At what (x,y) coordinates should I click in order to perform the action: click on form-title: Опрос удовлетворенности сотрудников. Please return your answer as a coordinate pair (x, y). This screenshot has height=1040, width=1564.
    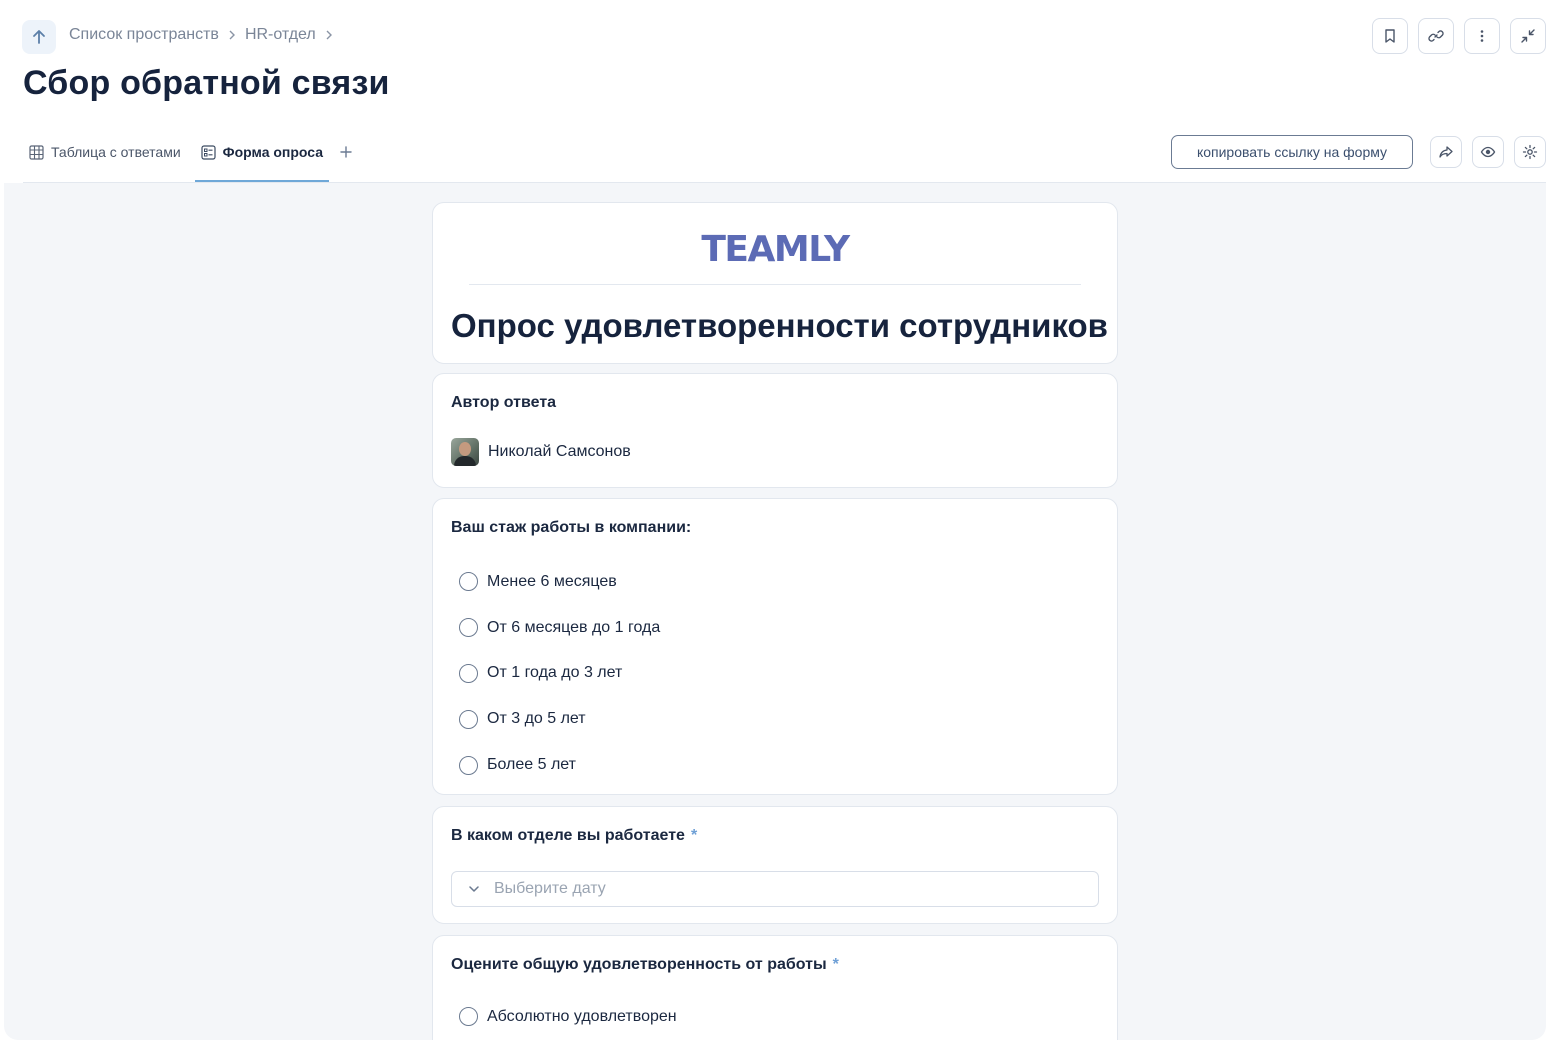
    Looking at the image, I should click on (779, 325).